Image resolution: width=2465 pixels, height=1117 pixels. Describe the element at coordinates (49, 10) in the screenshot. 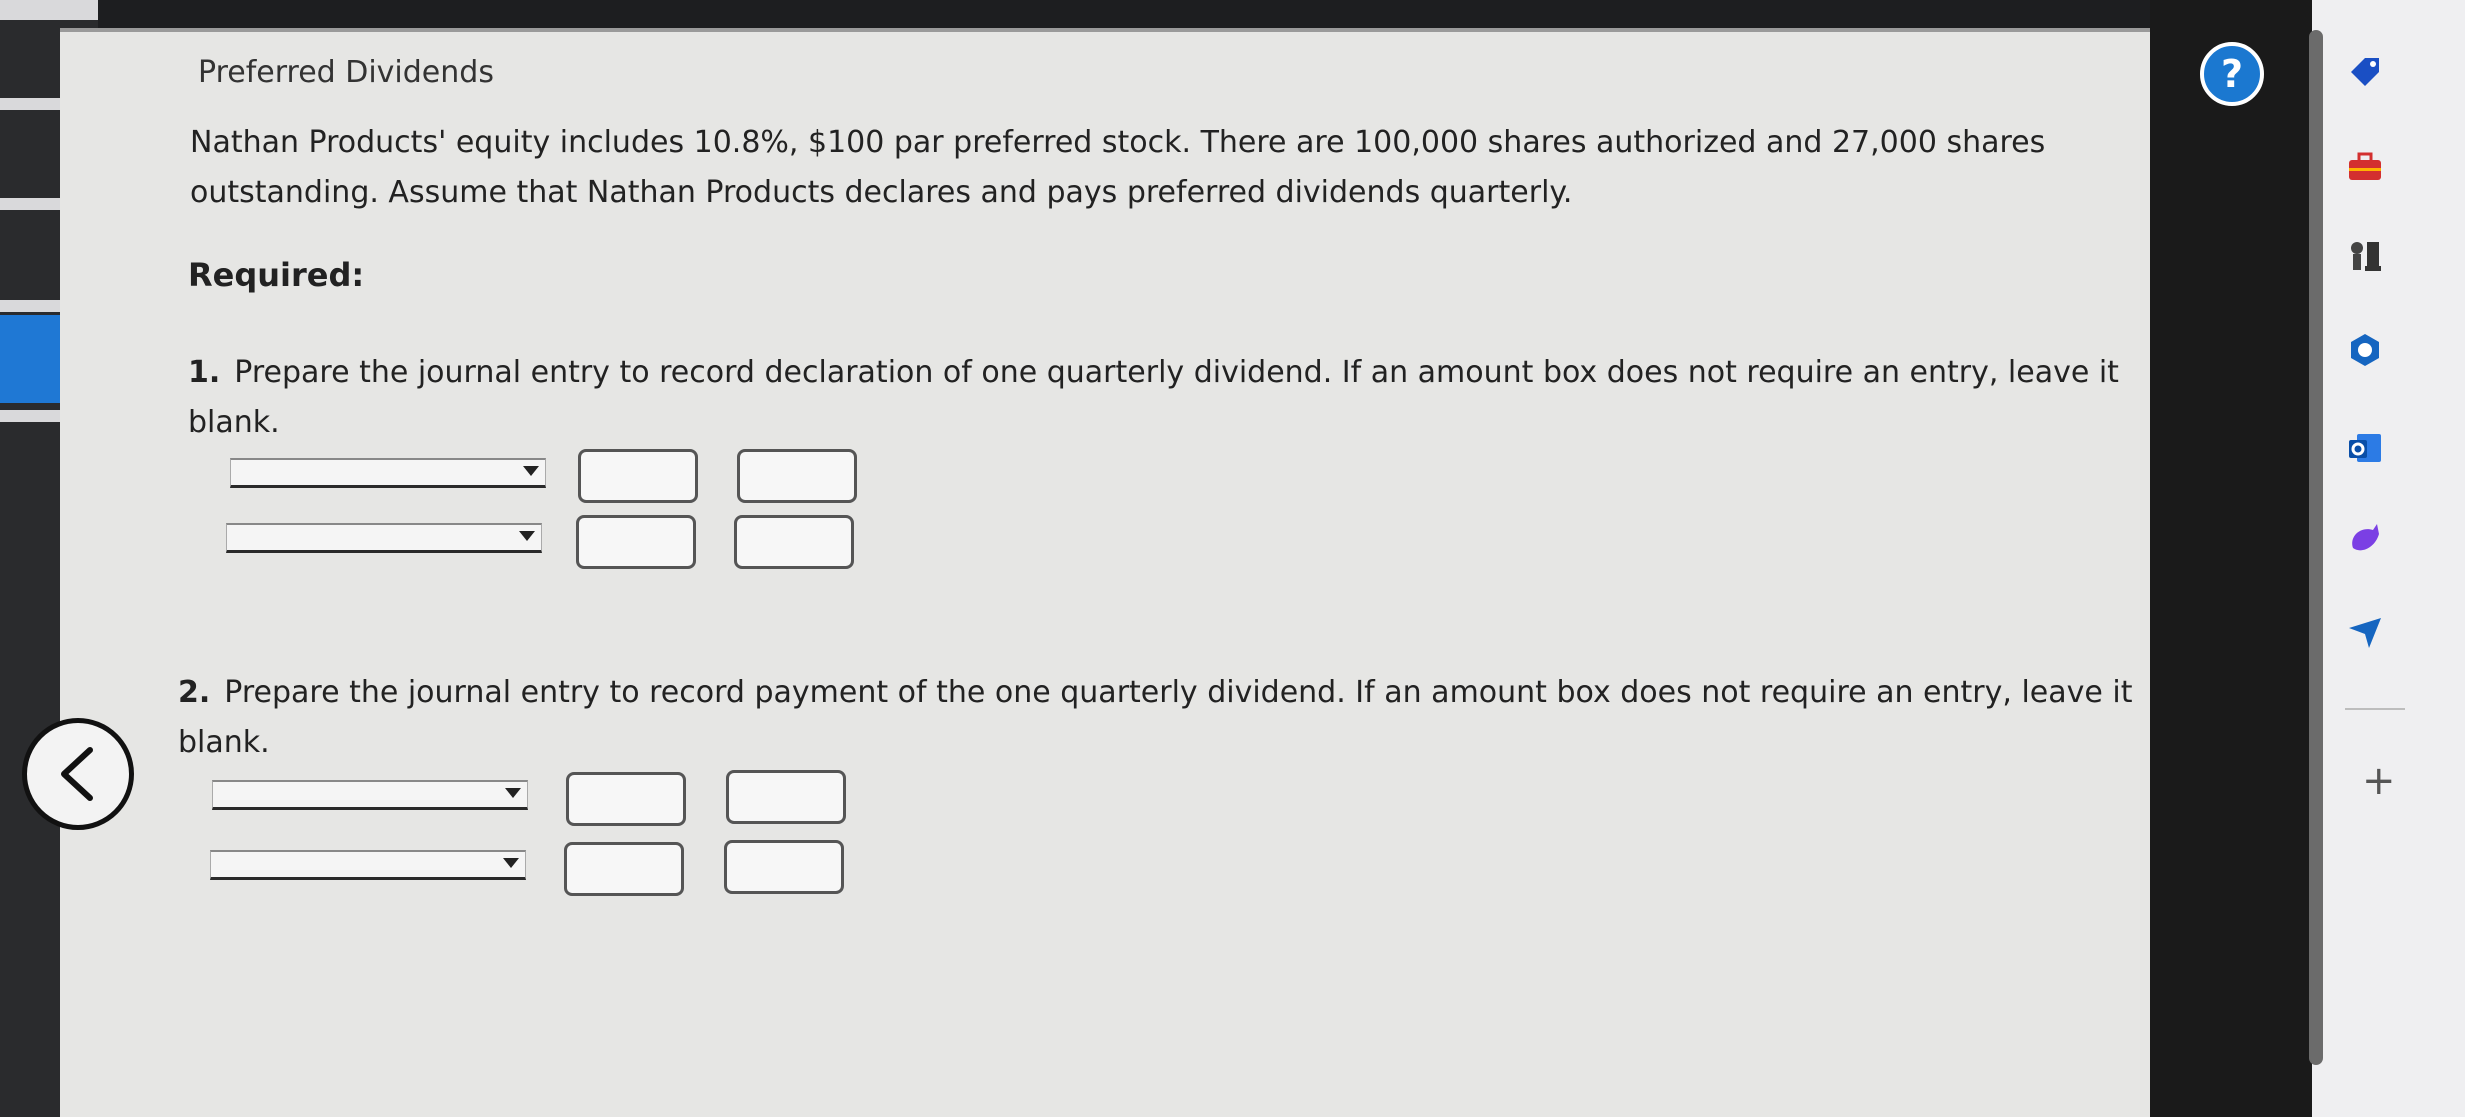

I see `tab-bar` at that location.